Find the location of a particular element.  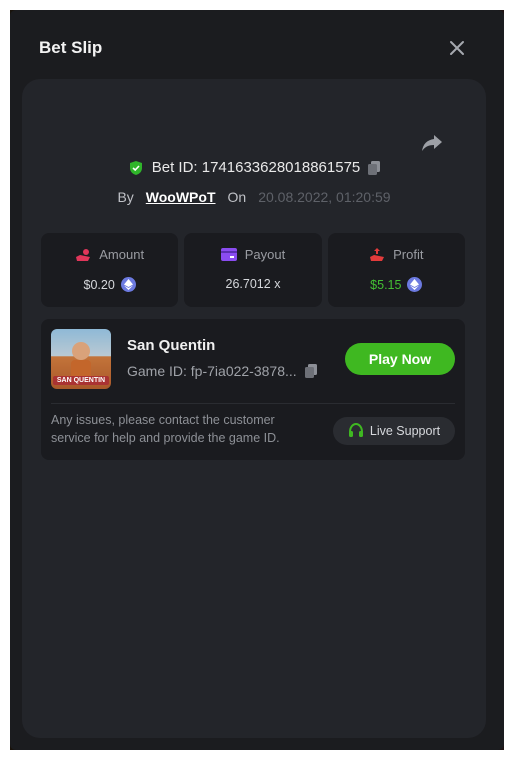

amount-label: Amount is located at coordinates (122, 254).